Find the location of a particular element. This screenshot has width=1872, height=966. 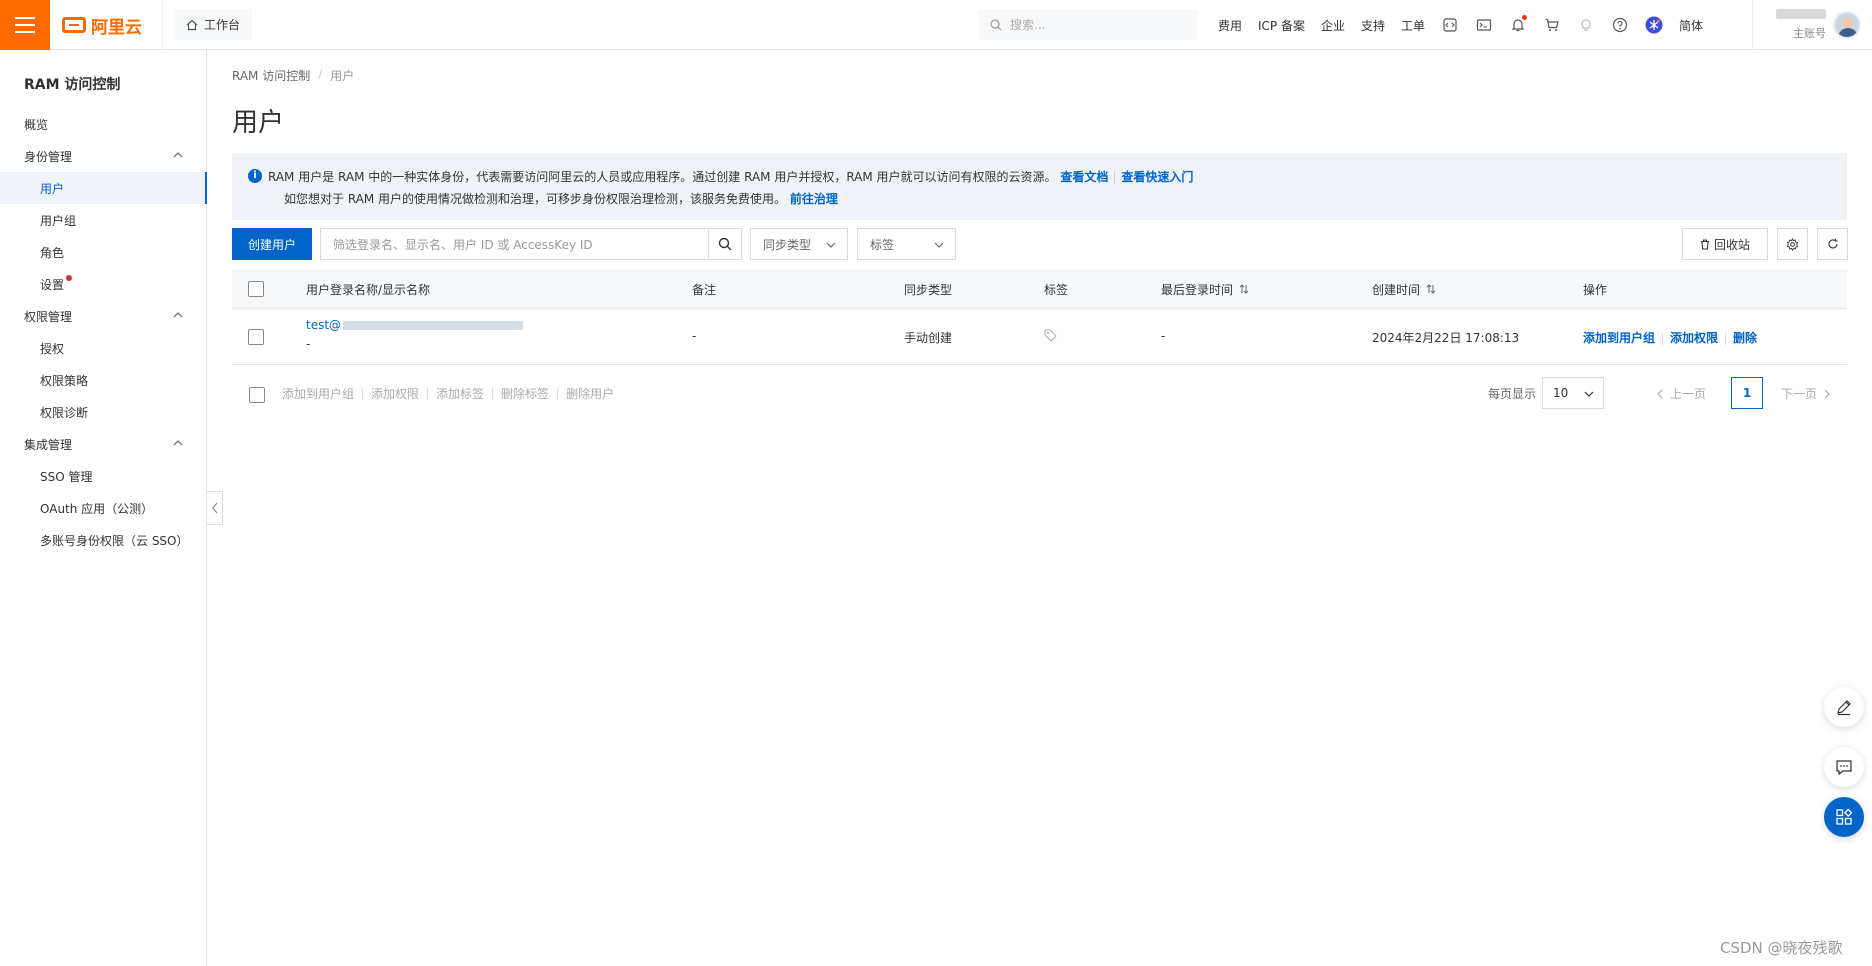

feedback-edit-button is located at coordinates (1844, 707).